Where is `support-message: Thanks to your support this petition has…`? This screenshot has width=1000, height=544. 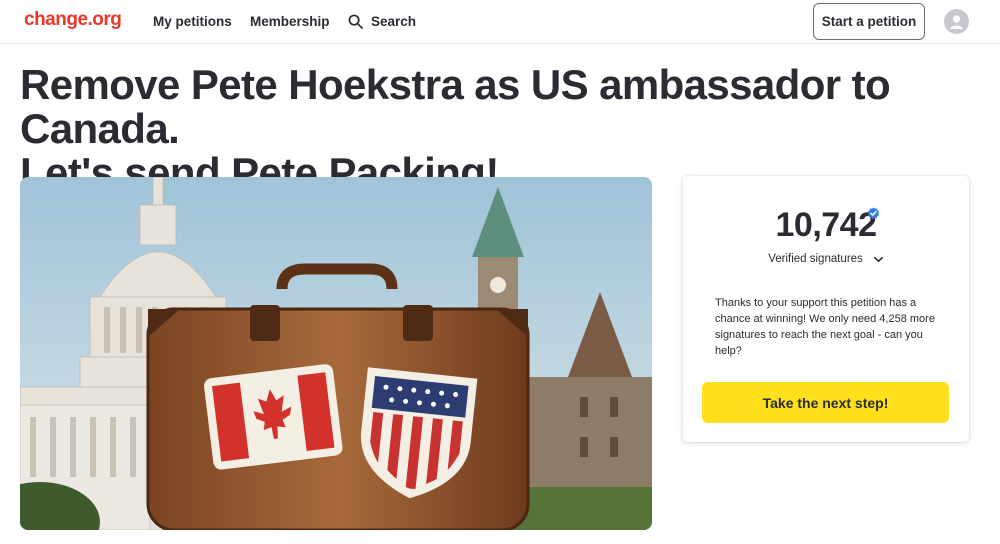 support-message: Thanks to your support this petition has… is located at coordinates (825, 327).